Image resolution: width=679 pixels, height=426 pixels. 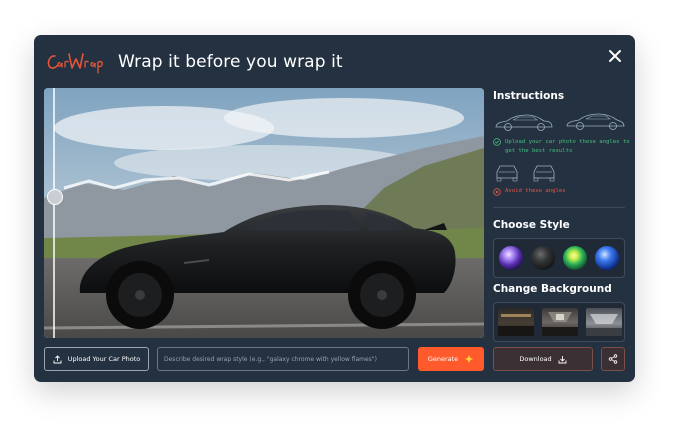 I want to click on share-icon, so click(x=613, y=359).